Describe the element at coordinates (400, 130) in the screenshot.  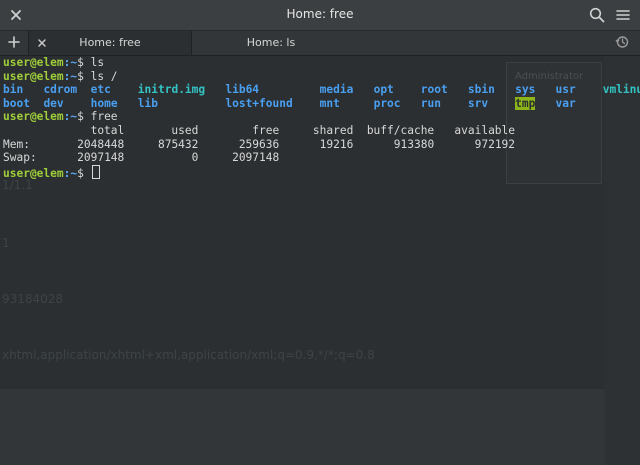
I see `free-column-header: buff/cache` at that location.